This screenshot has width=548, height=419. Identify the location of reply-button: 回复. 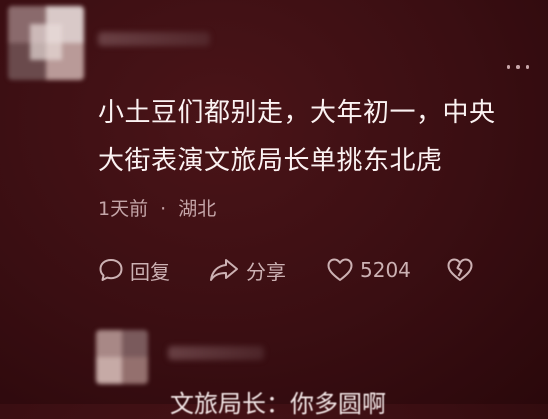
(134, 270).